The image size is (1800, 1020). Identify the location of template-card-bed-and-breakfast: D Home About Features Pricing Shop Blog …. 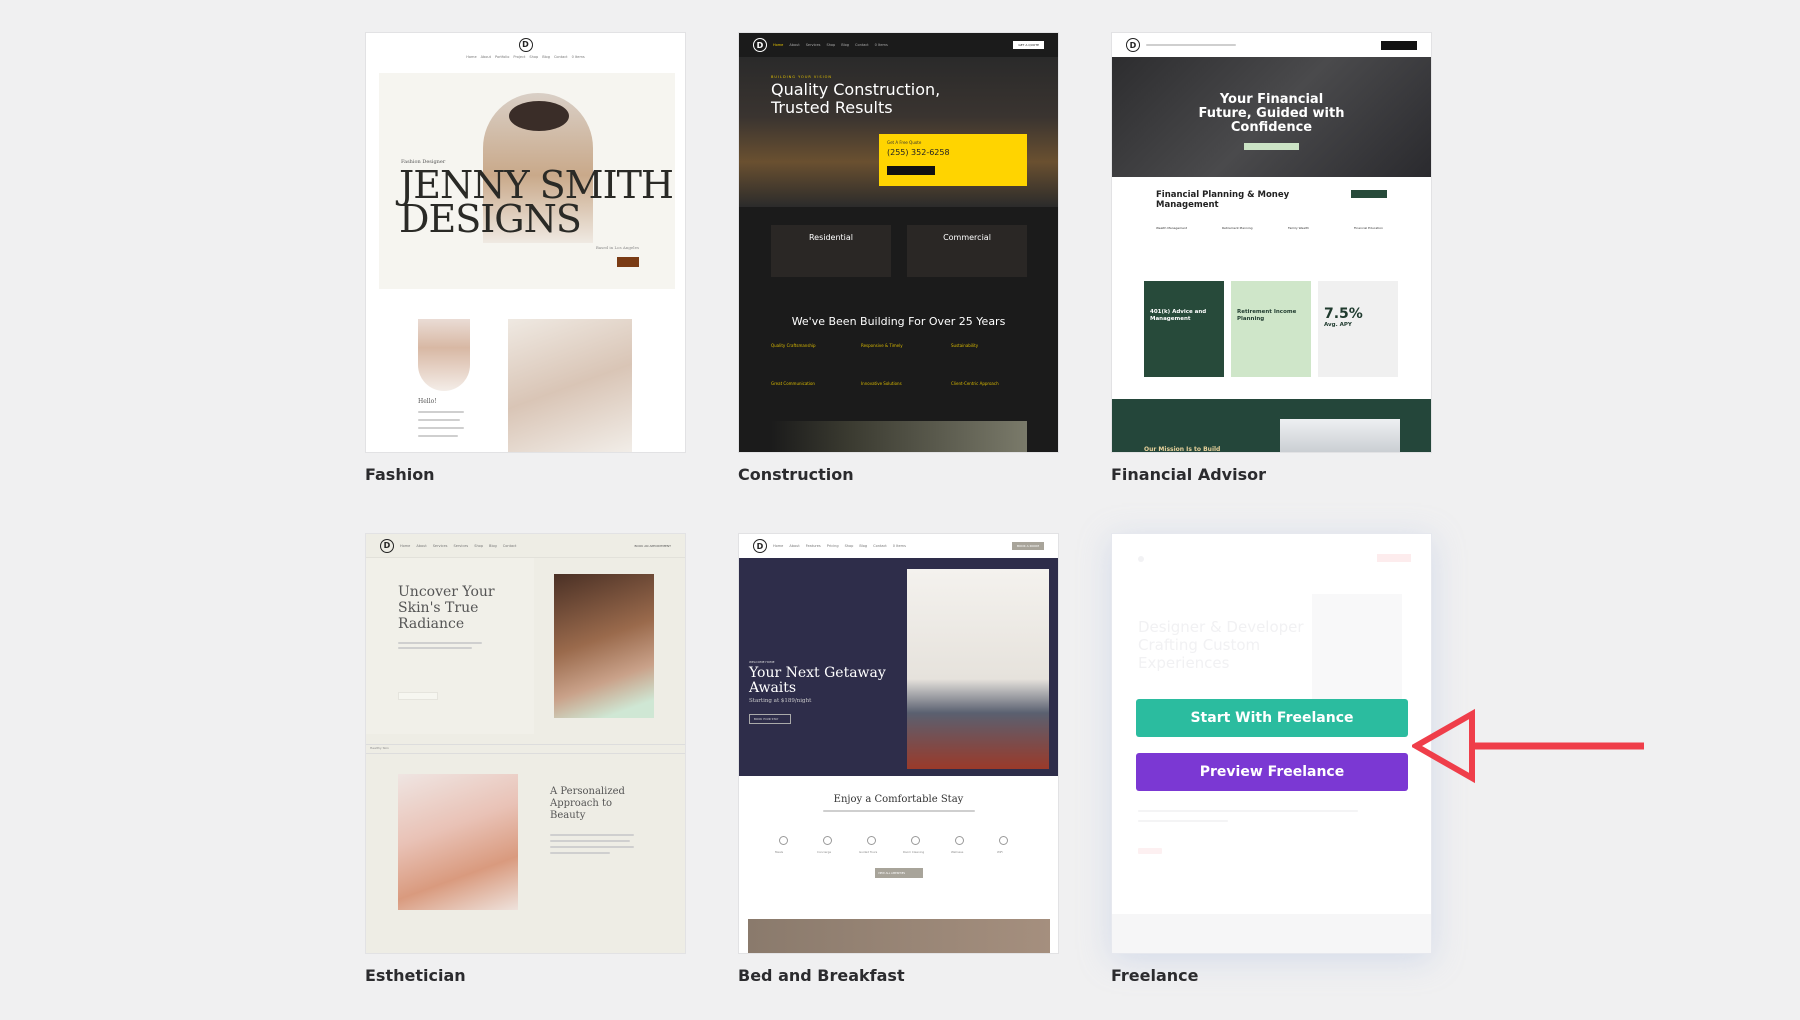
(898, 743).